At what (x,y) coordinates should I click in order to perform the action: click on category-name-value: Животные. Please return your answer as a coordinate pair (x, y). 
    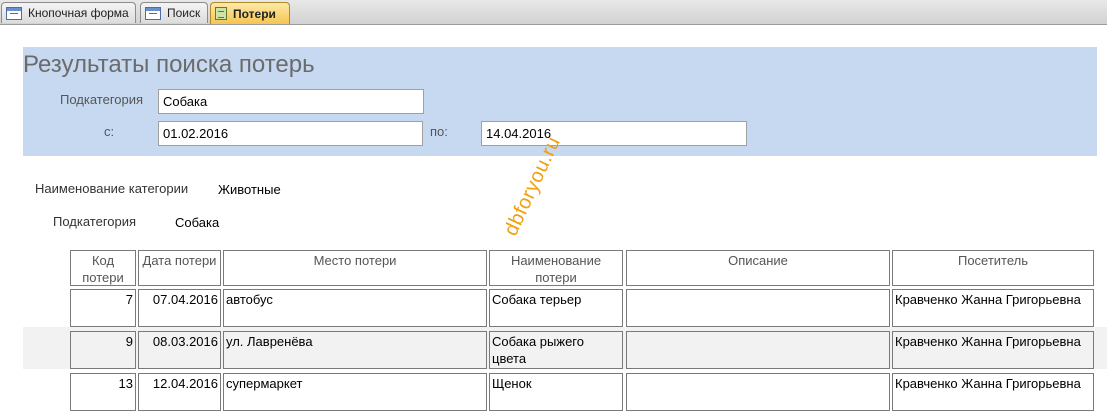
    Looking at the image, I should click on (249, 189).